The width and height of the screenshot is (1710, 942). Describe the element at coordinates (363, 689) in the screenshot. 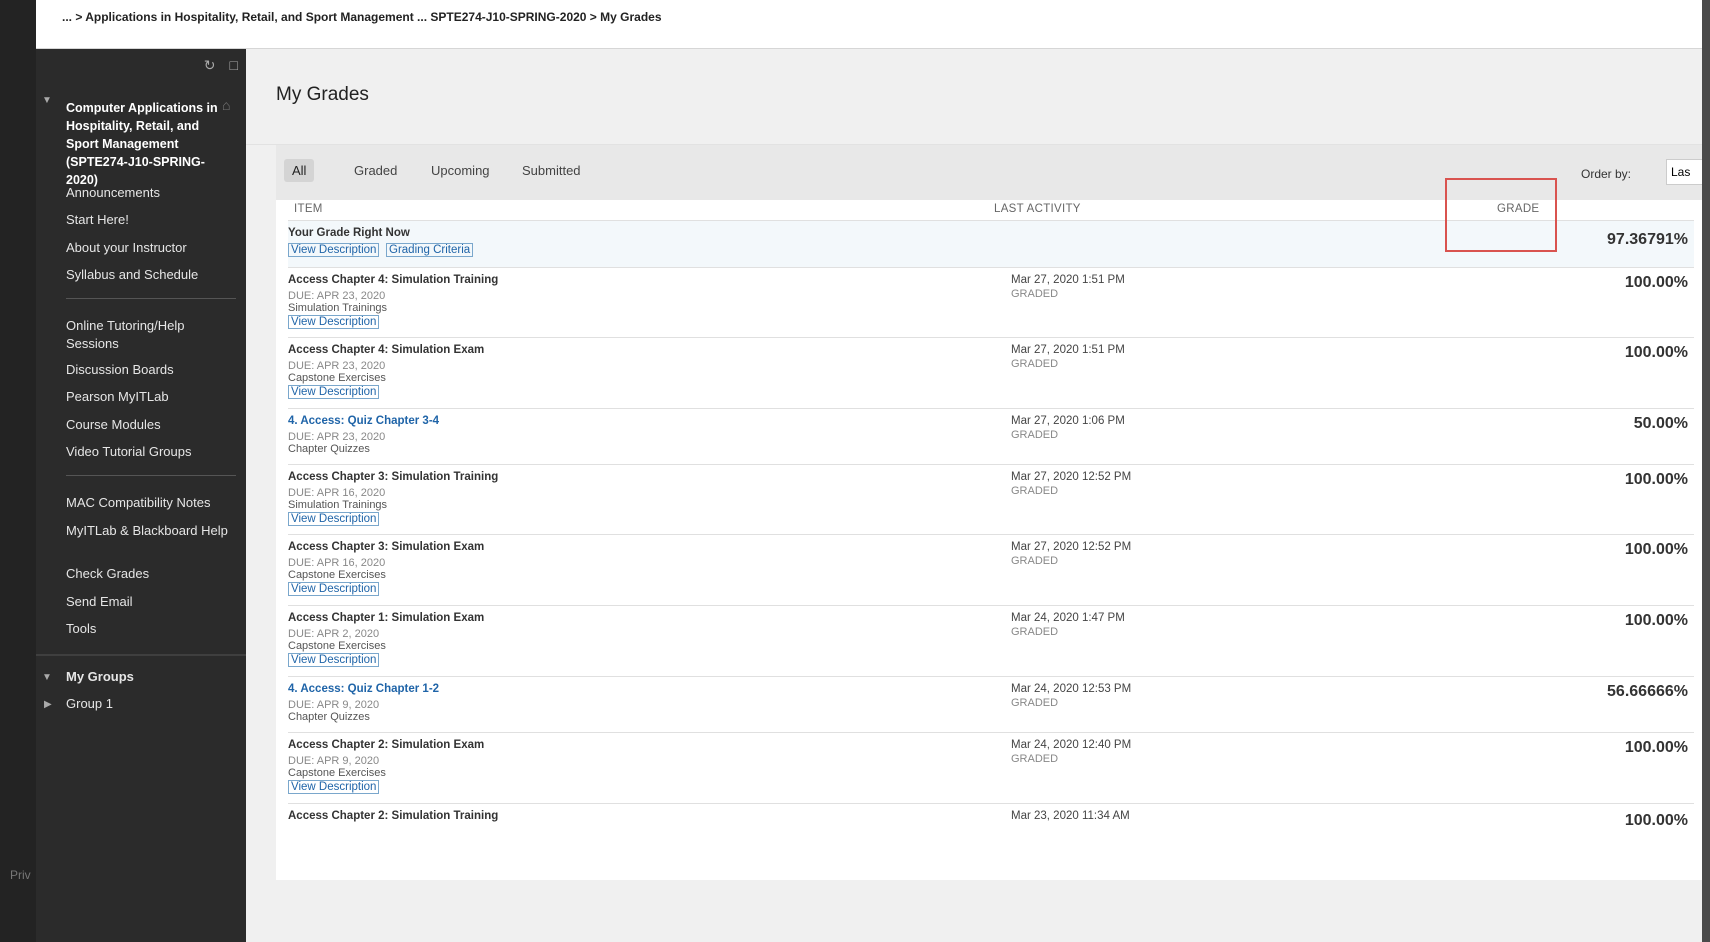

I see `item-title: 4. Access: Quiz Chapter 1-2` at that location.